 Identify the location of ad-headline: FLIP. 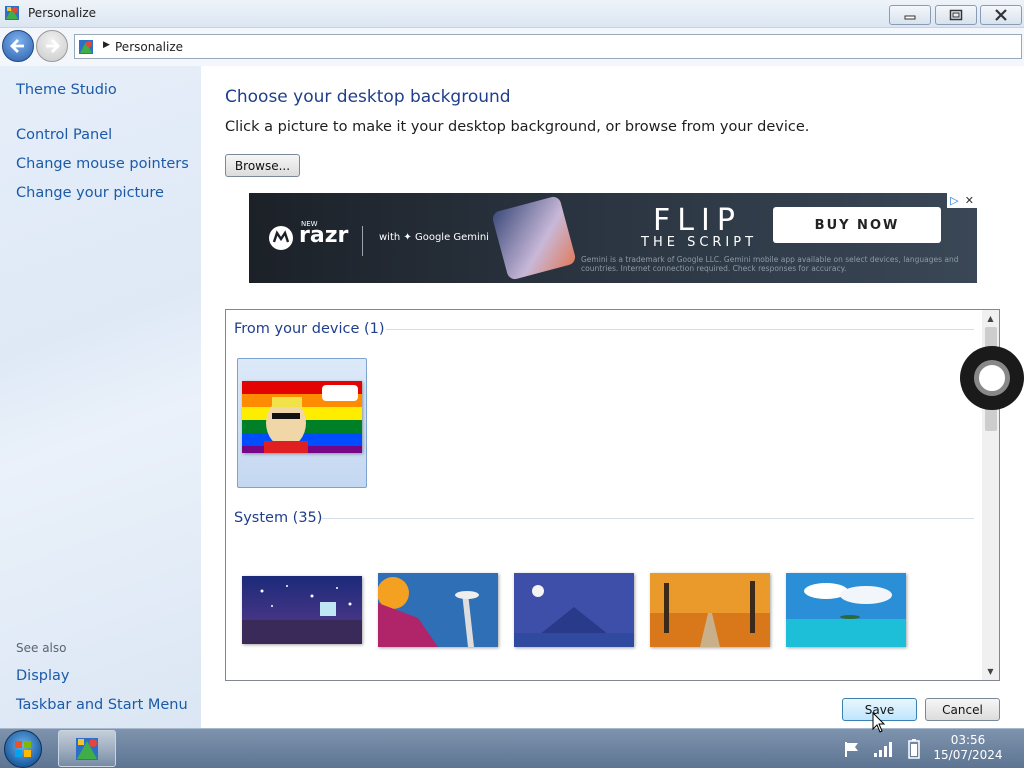
(697, 220).